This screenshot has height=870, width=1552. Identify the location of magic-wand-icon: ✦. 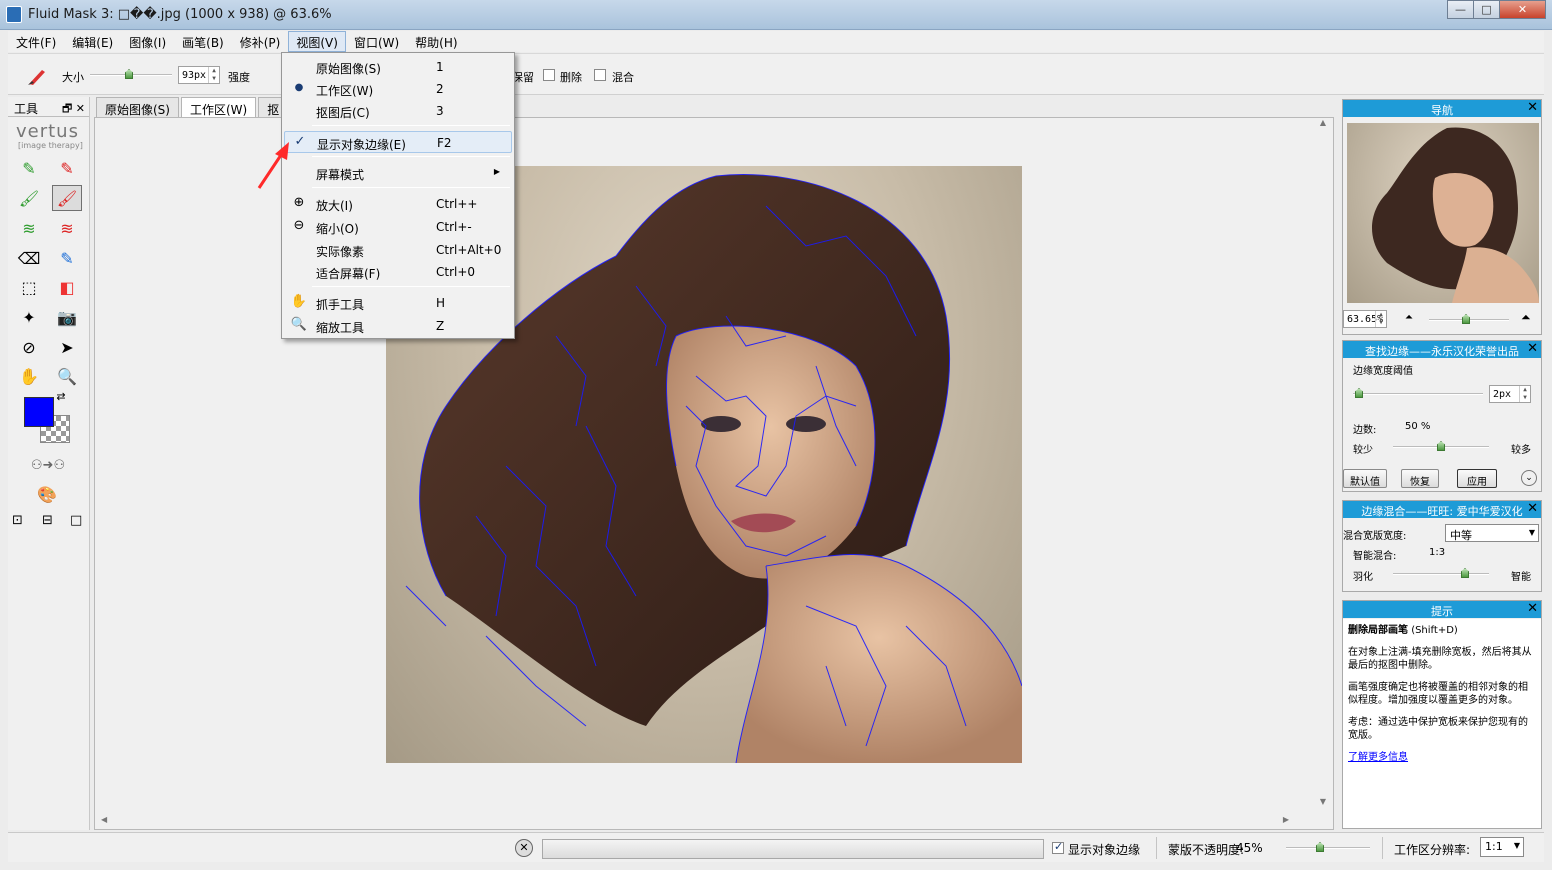
(29, 317).